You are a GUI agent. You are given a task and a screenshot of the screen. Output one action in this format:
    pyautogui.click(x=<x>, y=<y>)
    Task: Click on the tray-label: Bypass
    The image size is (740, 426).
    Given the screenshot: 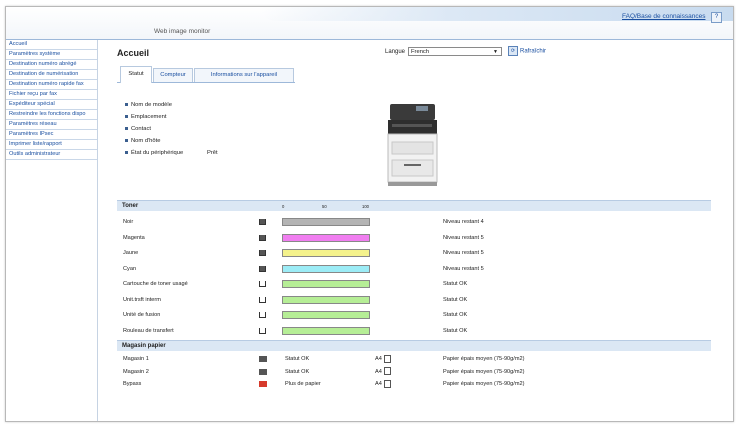 What is the action you would take?
    pyautogui.click(x=132, y=384)
    